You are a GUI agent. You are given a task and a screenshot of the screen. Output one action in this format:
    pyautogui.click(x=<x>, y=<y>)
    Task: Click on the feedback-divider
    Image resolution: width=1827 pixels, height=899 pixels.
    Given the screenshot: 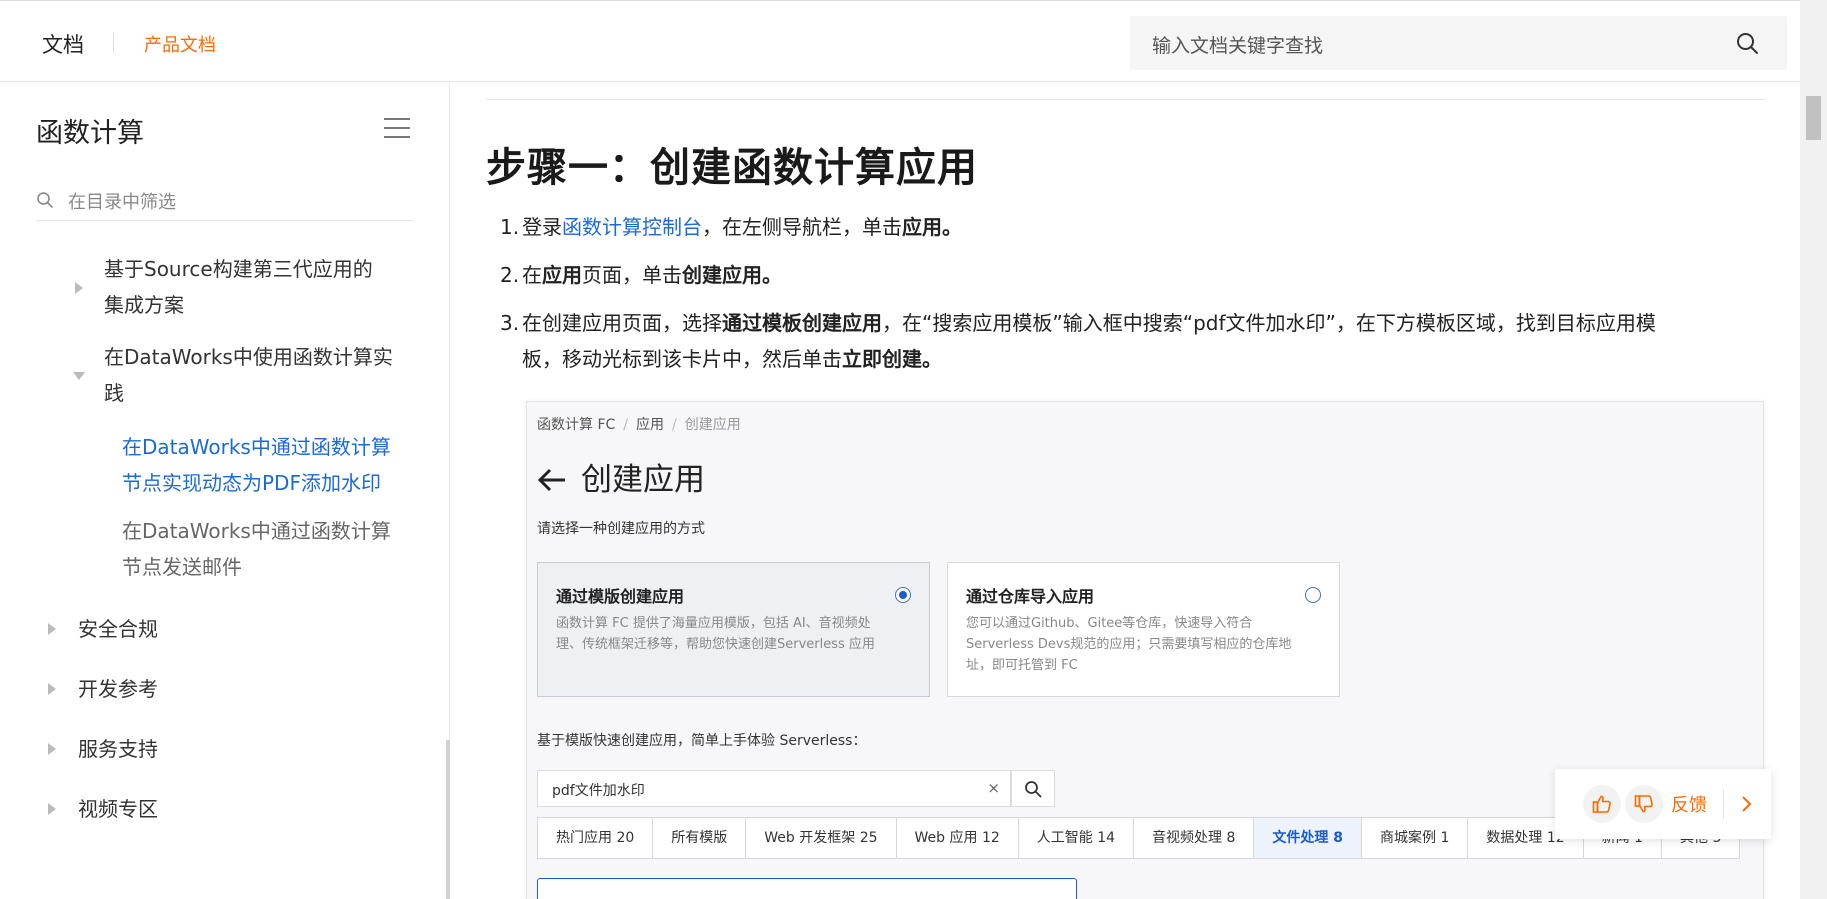 What is the action you would take?
    pyautogui.click(x=1723, y=804)
    